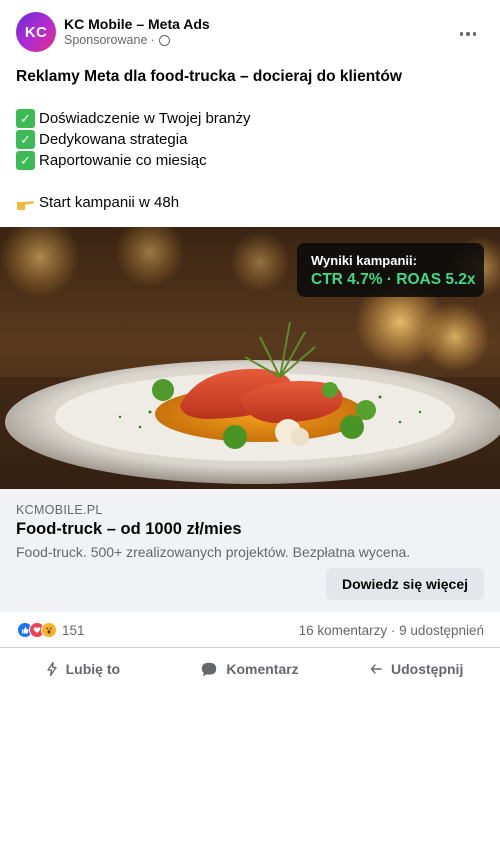  Describe the element at coordinates (164, 40) in the screenshot. I see `globe-icon` at that location.